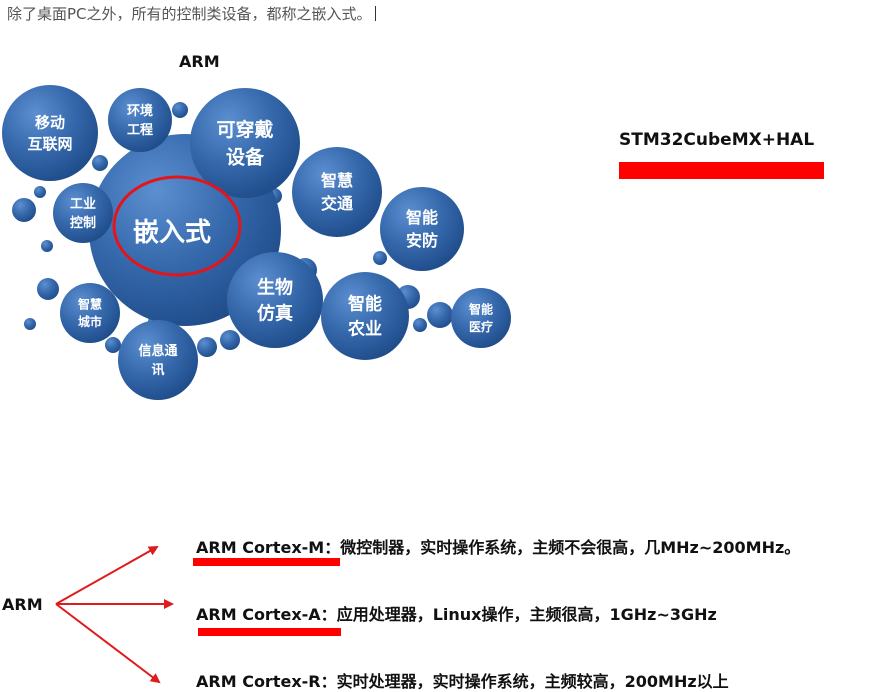  What do you see at coordinates (260, 547) in the screenshot?
I see `cortex-m-name: ARM Cortex-M` at bounding box center [260, 547].